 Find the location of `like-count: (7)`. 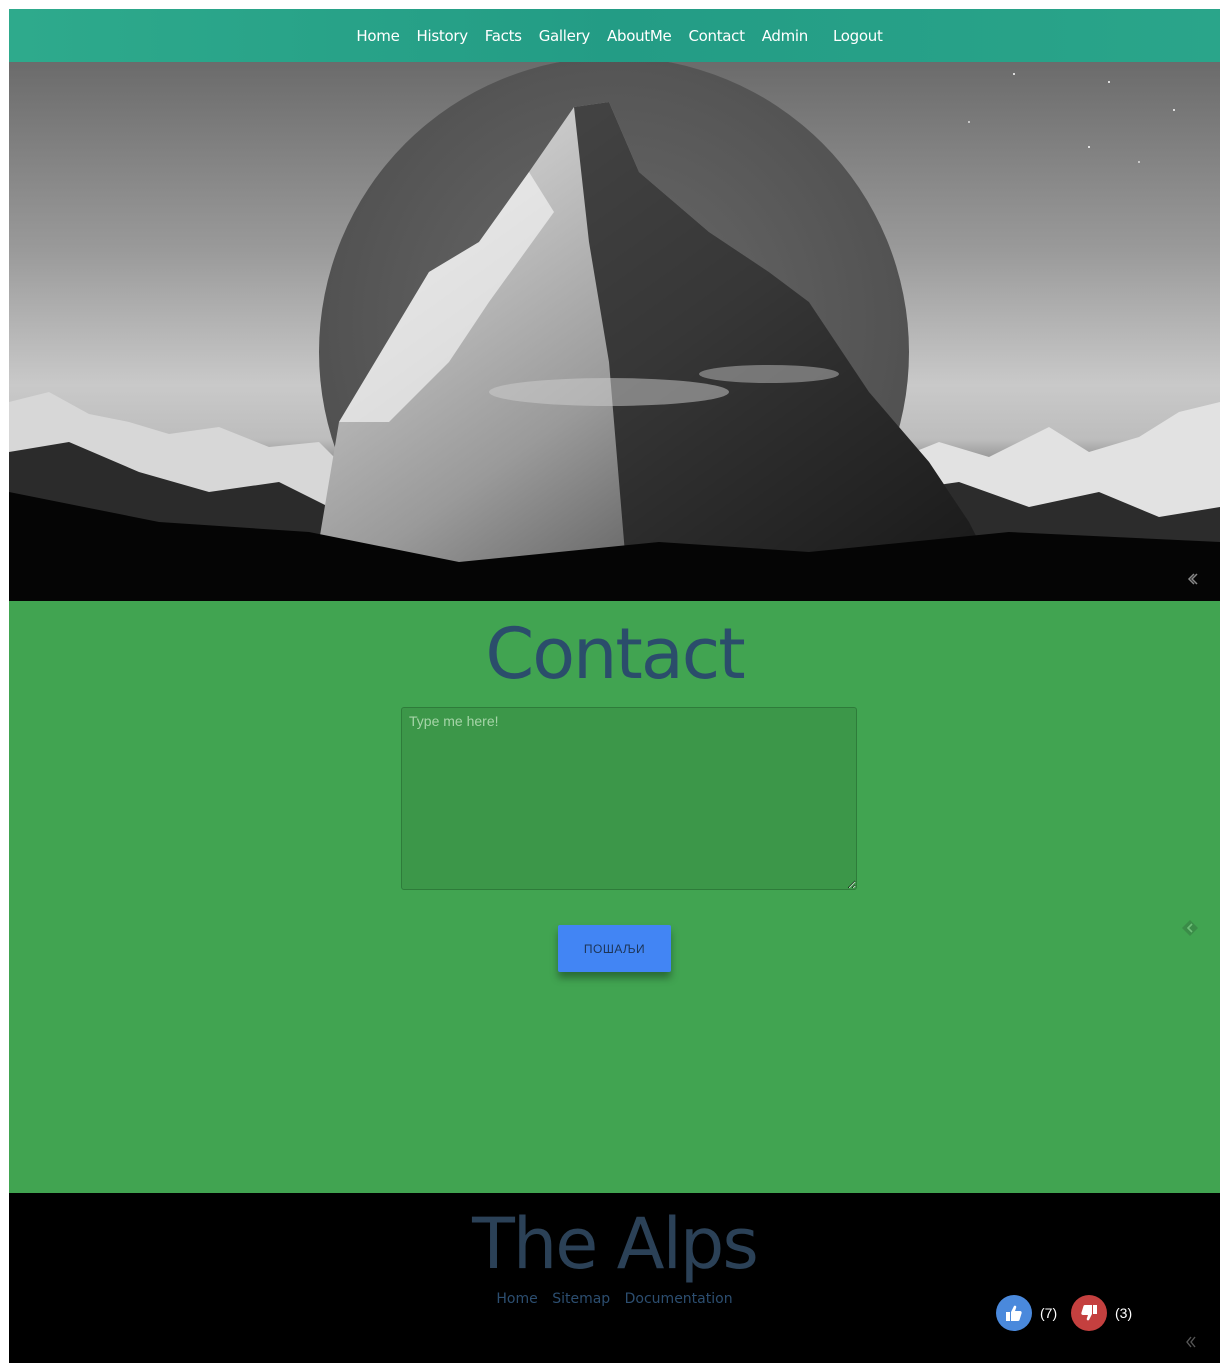

like-count: (7) is located at coordinates (1049, 1313).